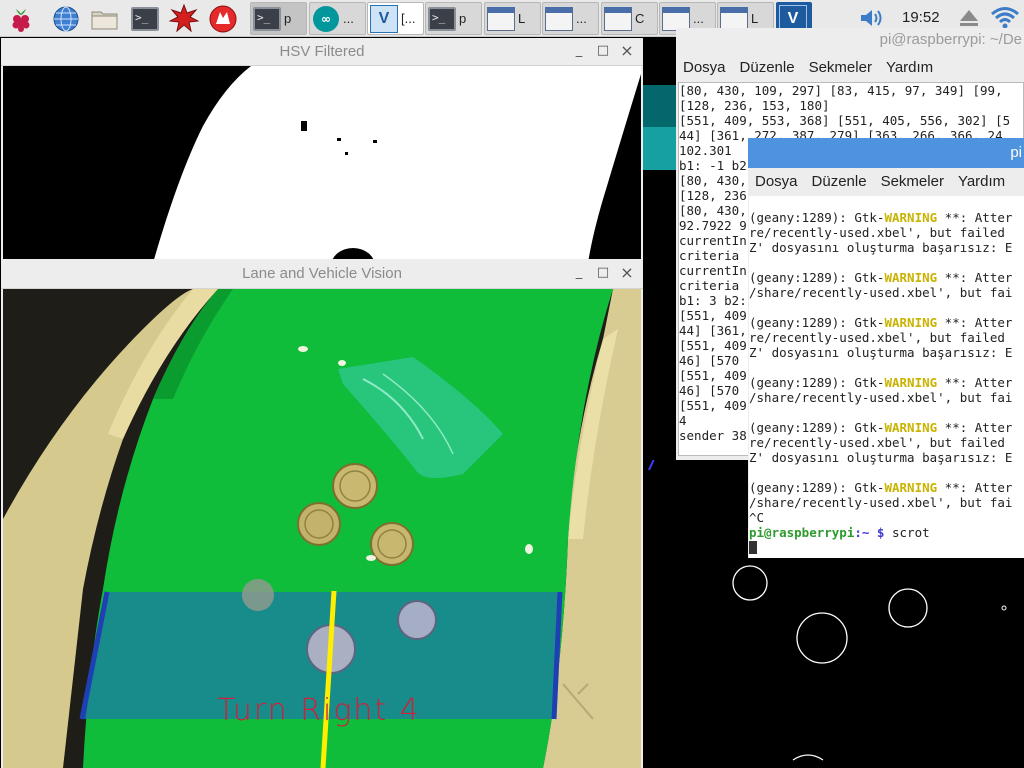 This screenshot has height=768, width=1024. Describe the element at coordinates (886, 532) in the screenshot. I see `prompt-line: pi@raspberrypi:~ $ scrot` at that location.